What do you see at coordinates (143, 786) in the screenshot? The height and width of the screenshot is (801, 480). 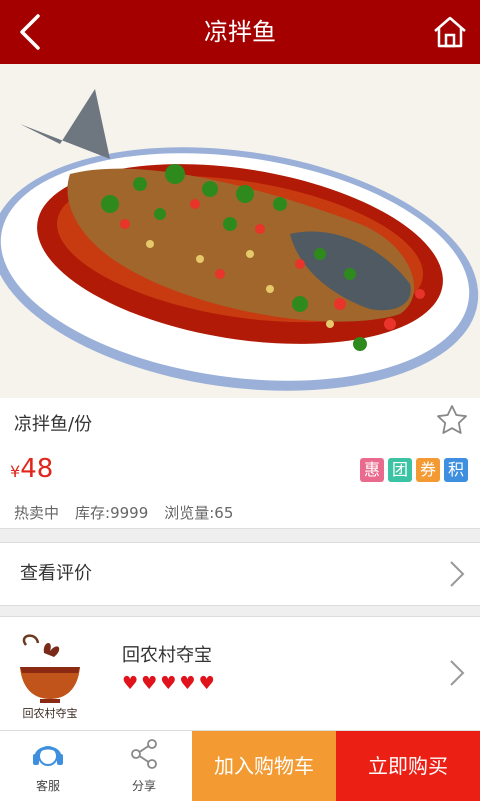 I see `share-label: 分享` at bounding box center [143, 786].